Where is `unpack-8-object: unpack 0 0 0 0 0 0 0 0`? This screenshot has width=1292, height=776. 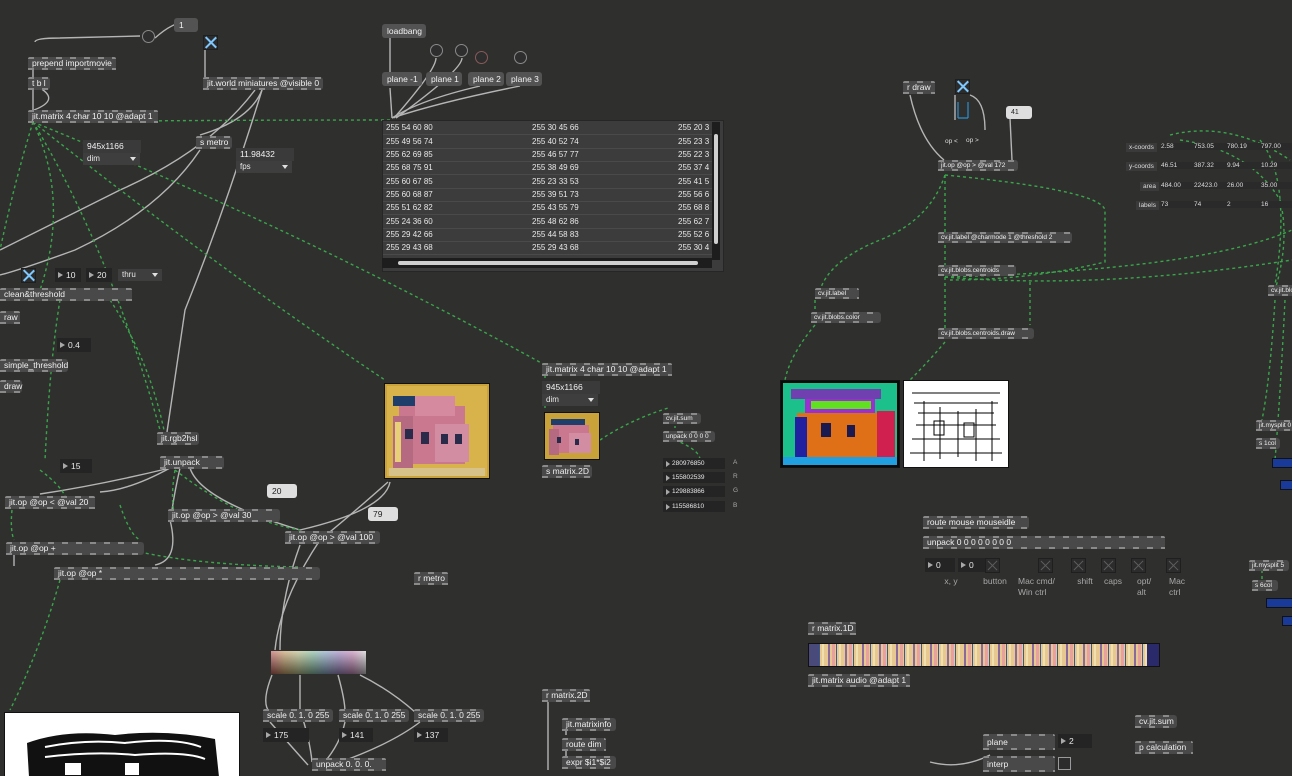 unpack-8-object: unpack 0 0 0 0 0 0 0 0 is located at coordinates (1044, 542).